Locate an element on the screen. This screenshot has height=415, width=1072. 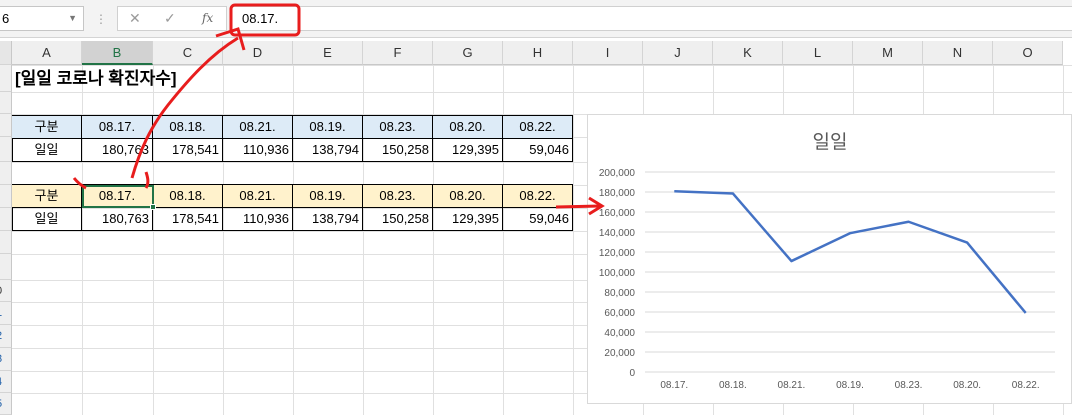
chart-title: 일일 is located at coordinates (830, 142).